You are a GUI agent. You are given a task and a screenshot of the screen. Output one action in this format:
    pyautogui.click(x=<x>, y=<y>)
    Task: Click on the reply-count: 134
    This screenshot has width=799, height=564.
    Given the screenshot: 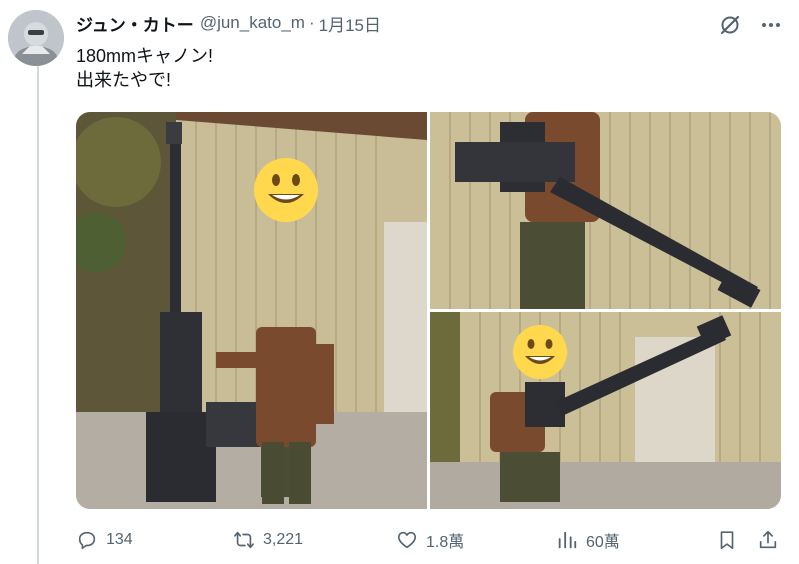 What is the action you would take?
    pyautogui.click(x=119, y=539)
    